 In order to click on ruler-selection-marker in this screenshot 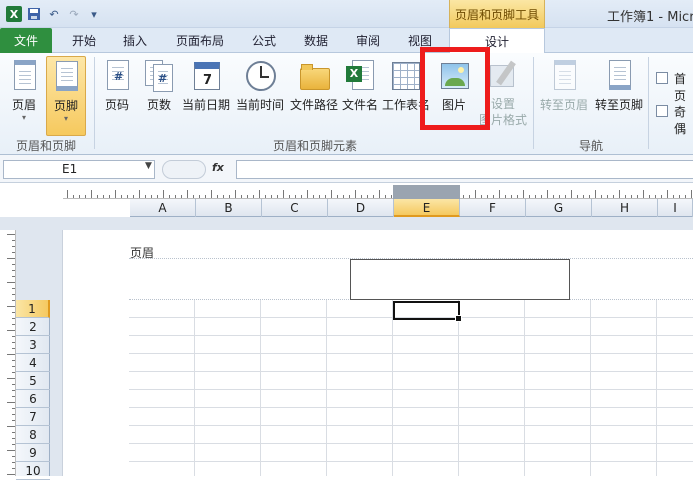, I will do `click(426, 192)`.